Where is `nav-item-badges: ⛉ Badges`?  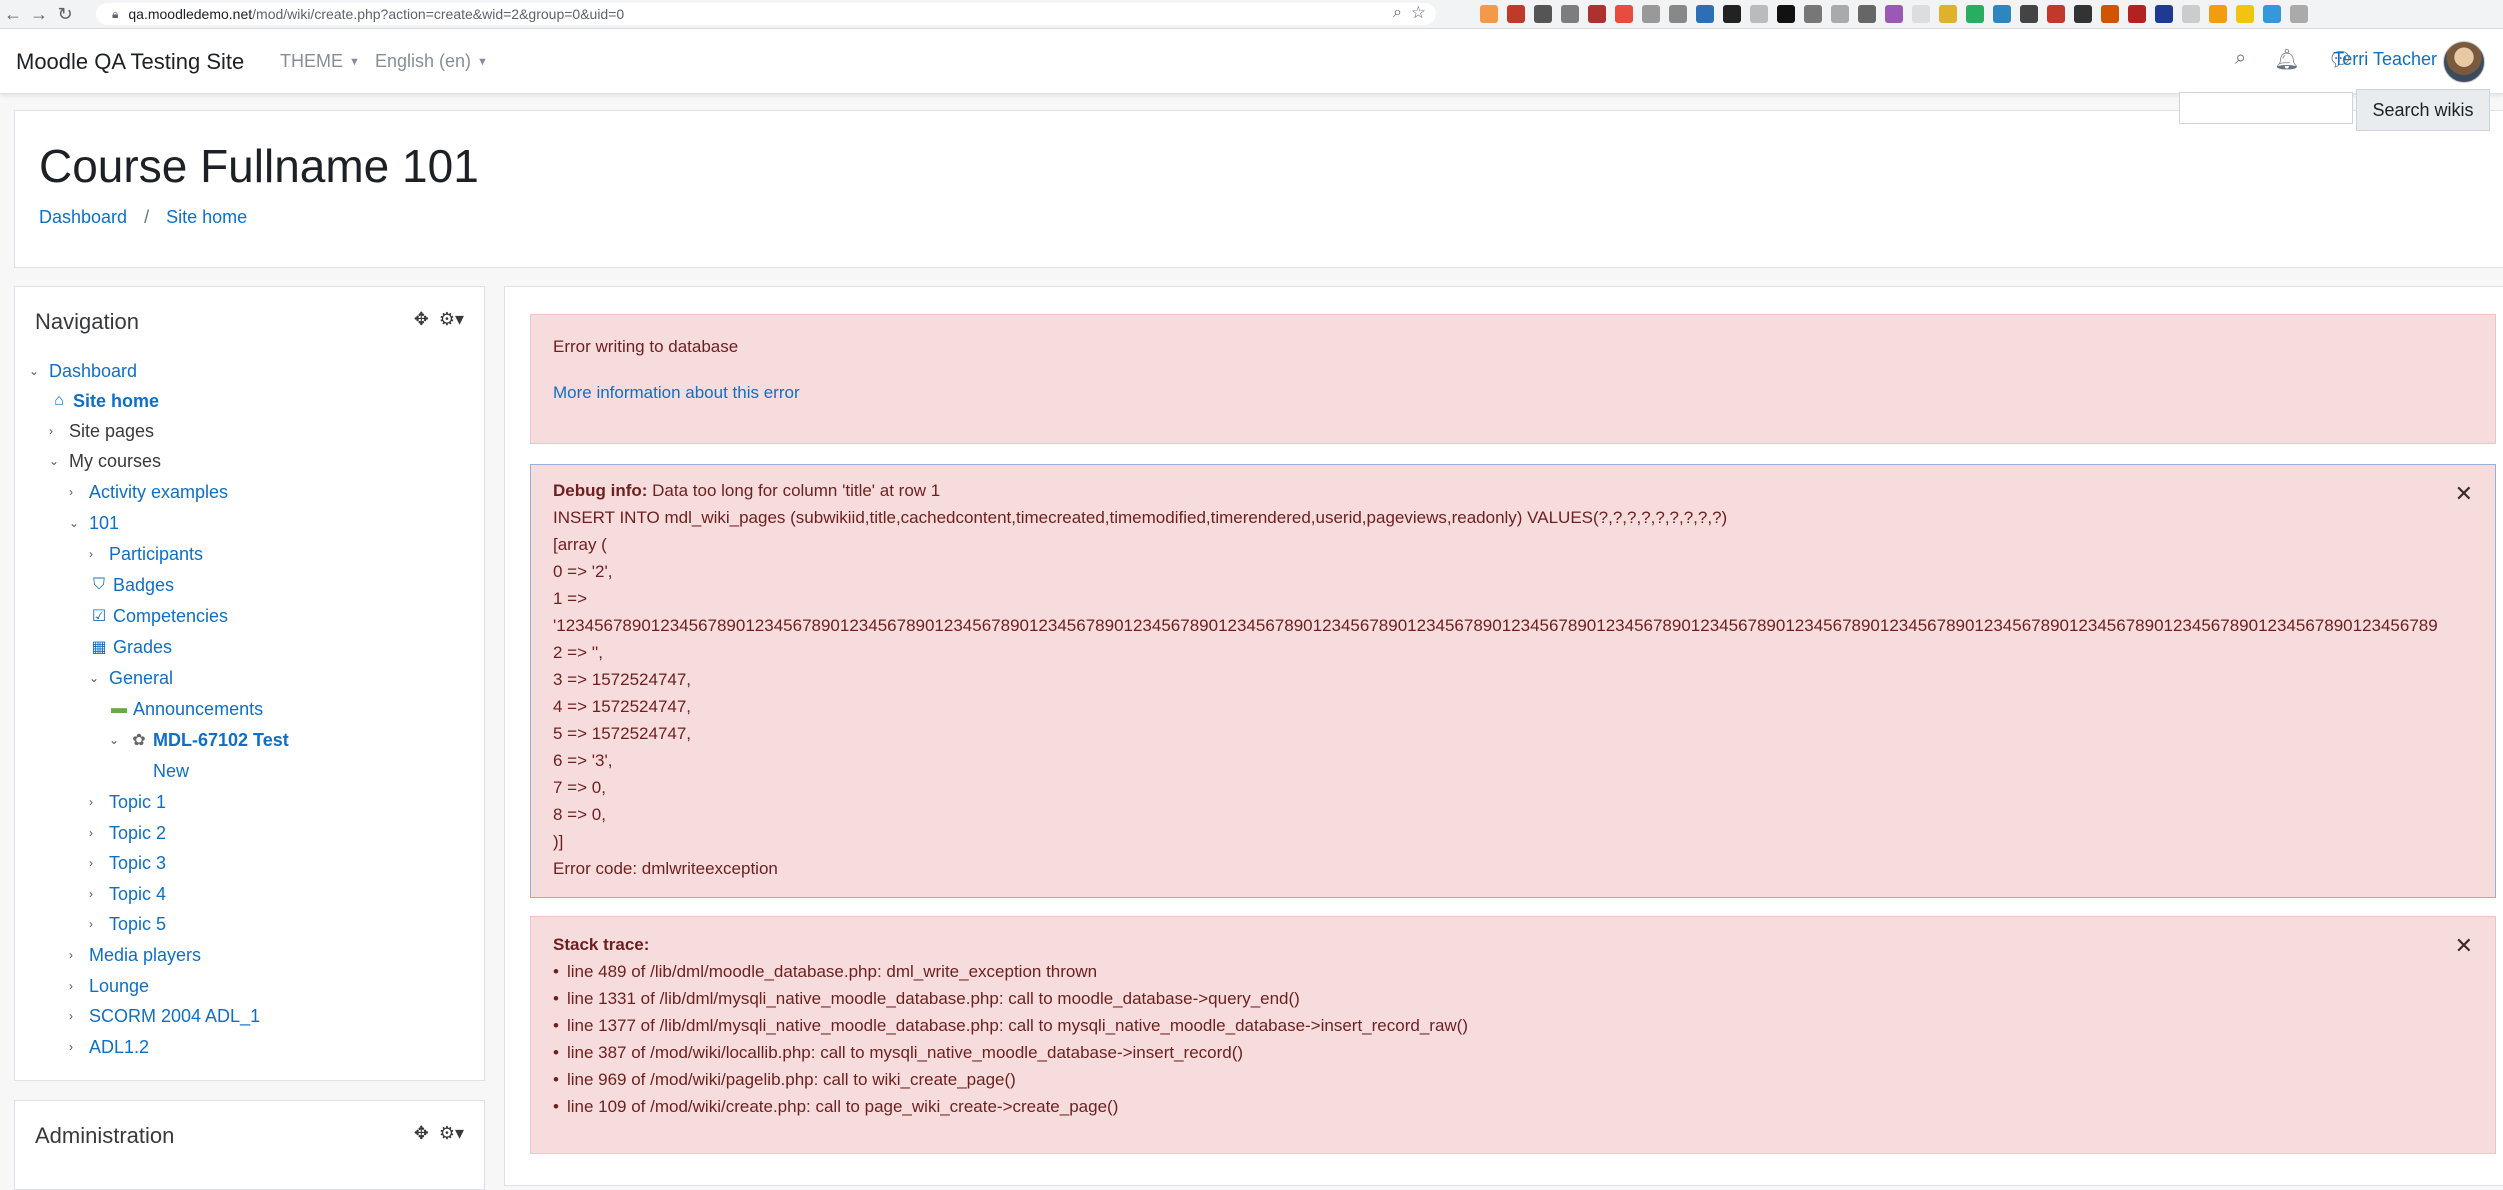 nav-item-badges: ⛉ Badges is located at coordinates (131, 585).